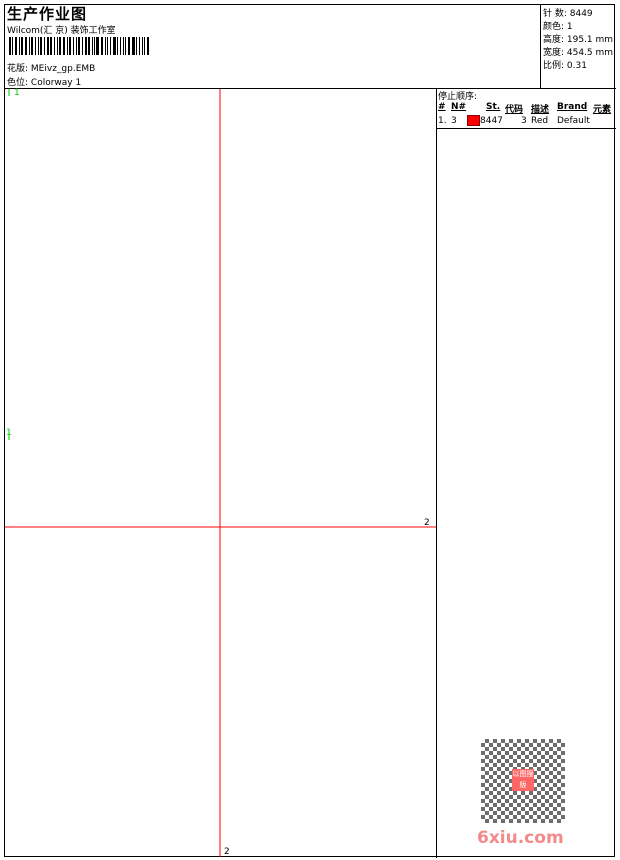  What do you see at coordinates (520, 838) in the screenshot?
I see `watermark-text: 6xiu.com` at bounding box center [520, 838].